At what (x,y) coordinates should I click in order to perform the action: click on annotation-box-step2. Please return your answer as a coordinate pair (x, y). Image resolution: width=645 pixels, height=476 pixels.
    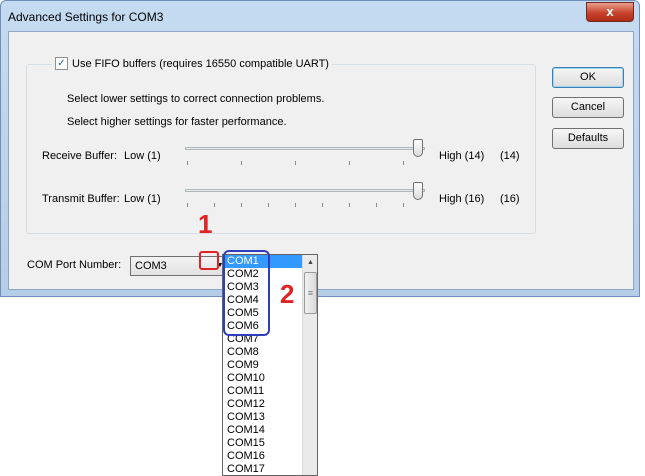
    Looking at the image, I should click on (246, 293).